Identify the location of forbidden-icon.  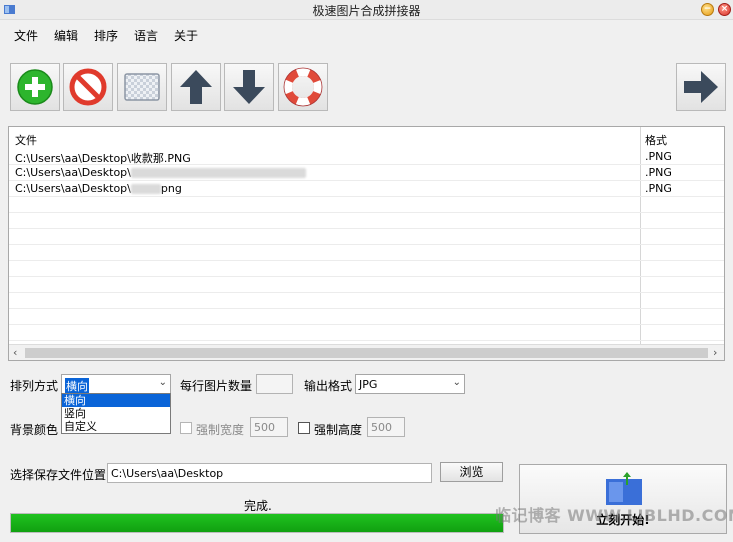
(88, 87).